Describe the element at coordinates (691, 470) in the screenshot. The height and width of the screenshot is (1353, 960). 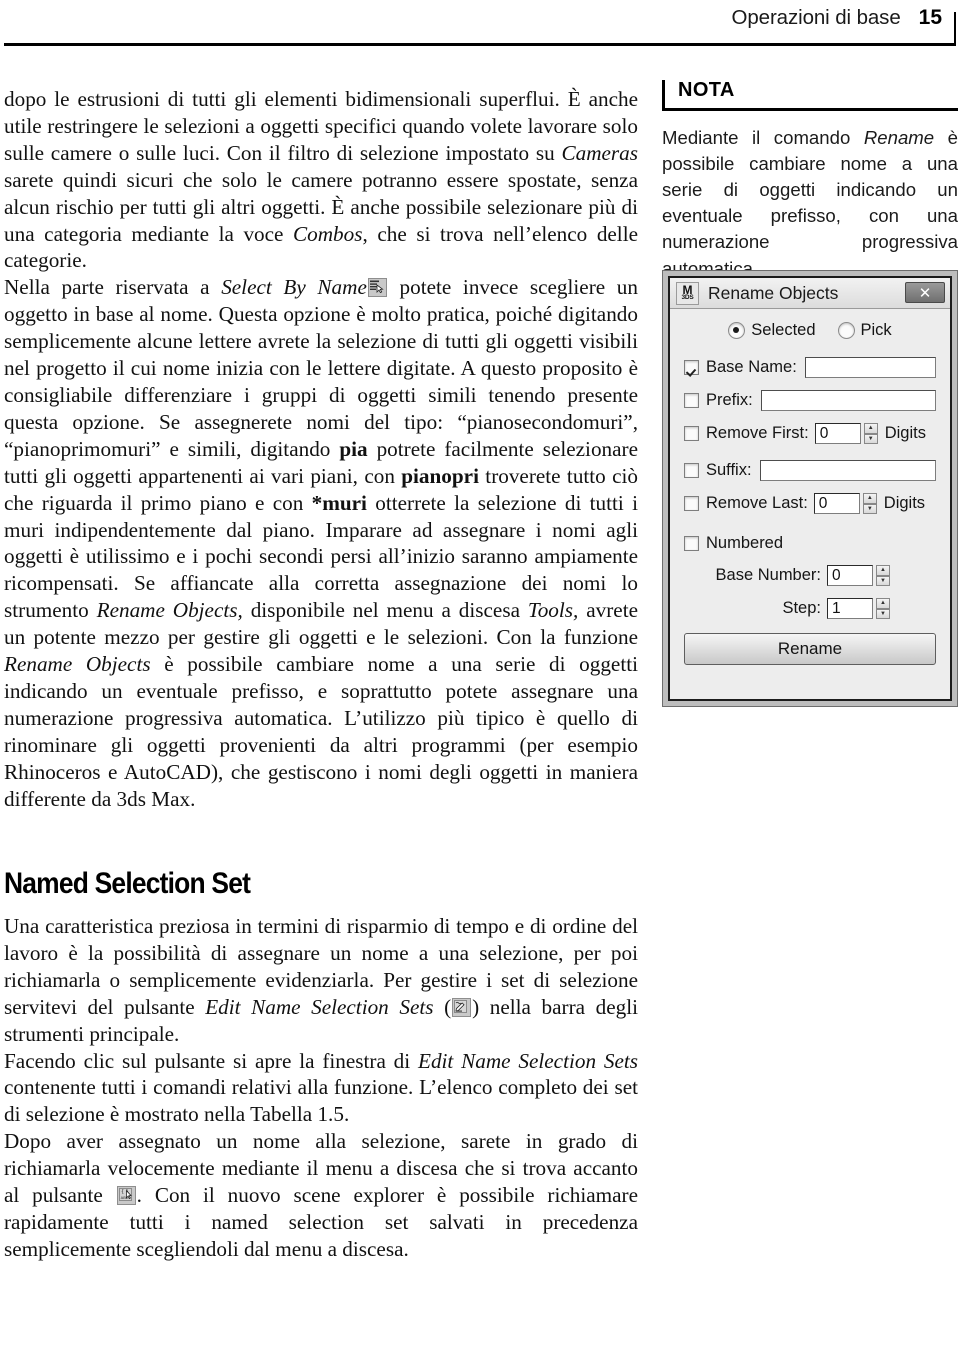
I see `suffix-checkbox` at that location.